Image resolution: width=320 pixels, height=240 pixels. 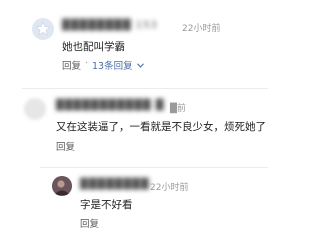 What do you see at coordinates (112, 66) in the screenshot?
I see `view-replies-label: 13条回复` at bounding box center [112, 66].